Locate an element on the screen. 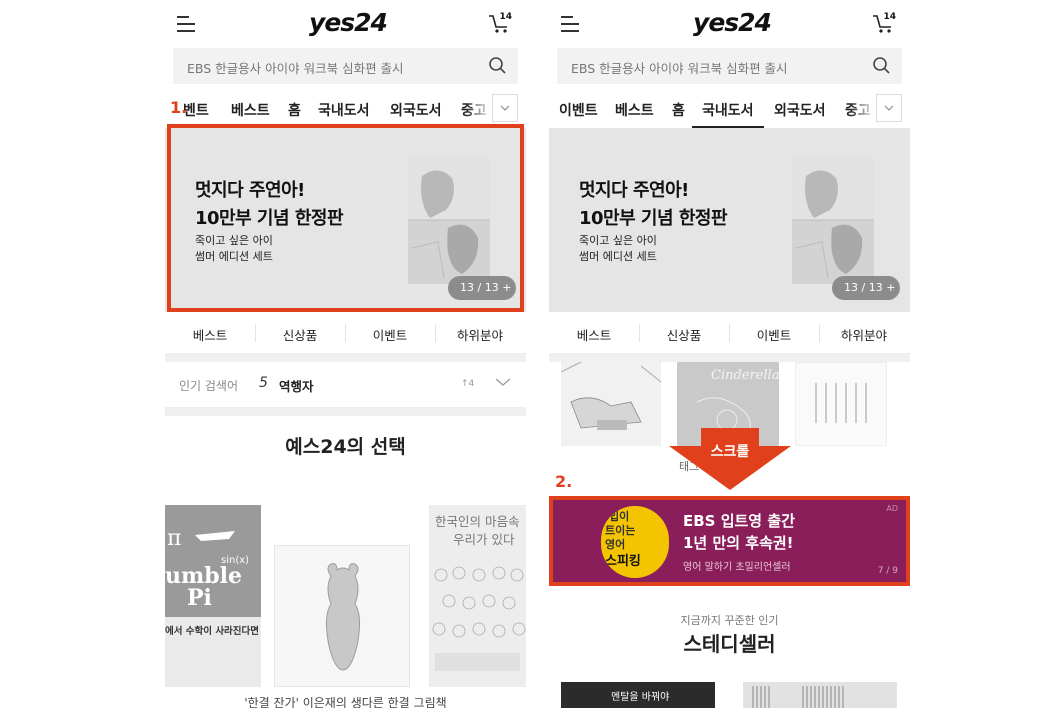 The width and height of the screenshot is (1046, 708). book-left-caption: 에서 수학이 사라진다면 is located at coordinates (212, 631).